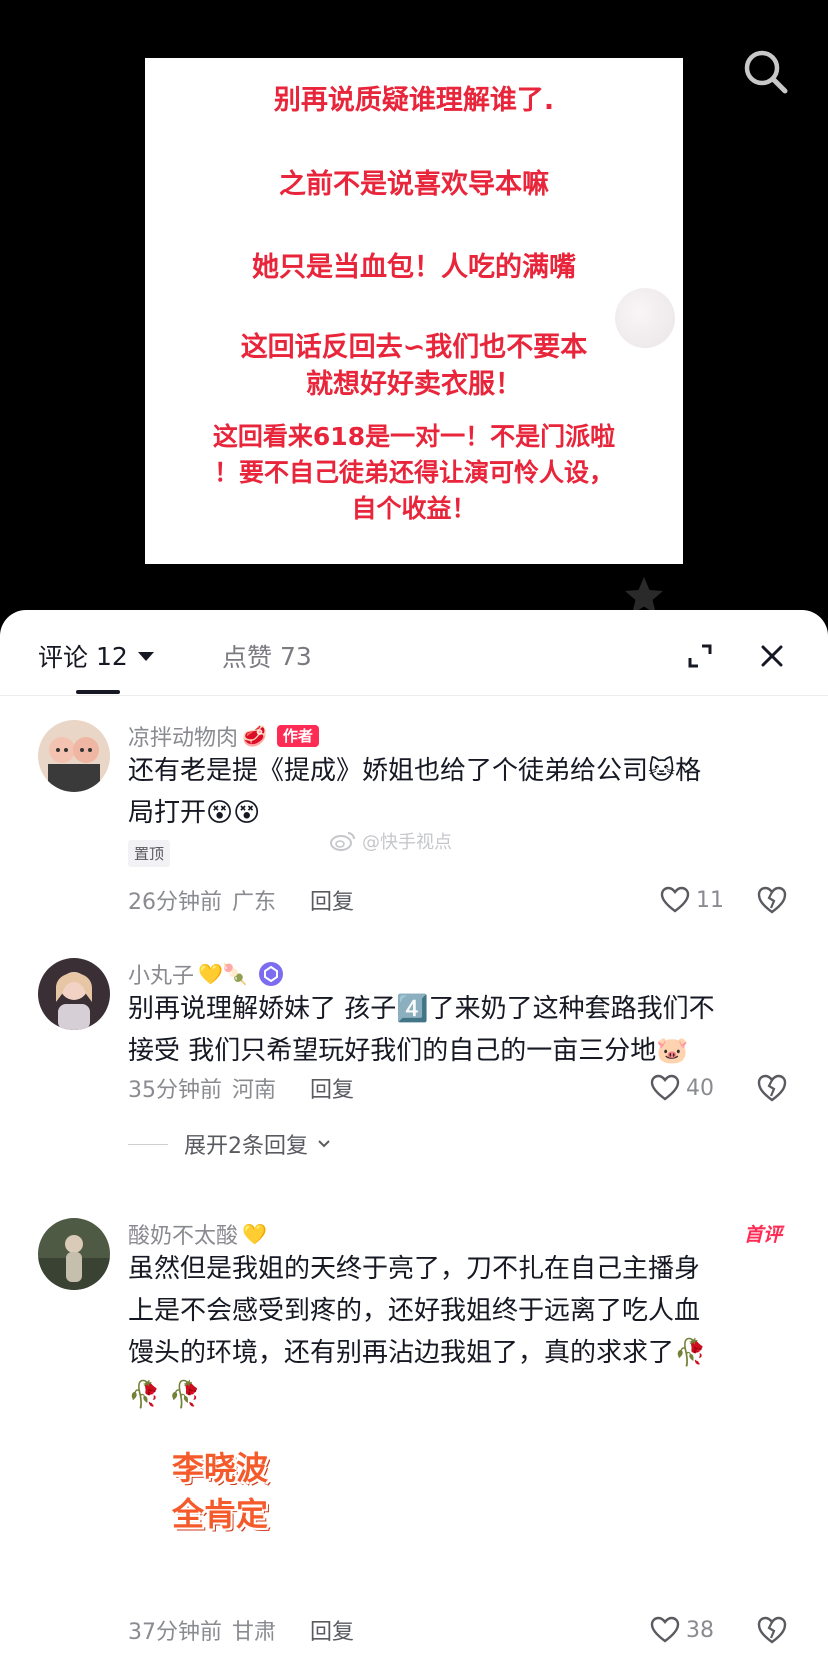 This screenshot has height=1672, width=828. I want to click on weibo-watermark: @快手视点, so click(391, 841).